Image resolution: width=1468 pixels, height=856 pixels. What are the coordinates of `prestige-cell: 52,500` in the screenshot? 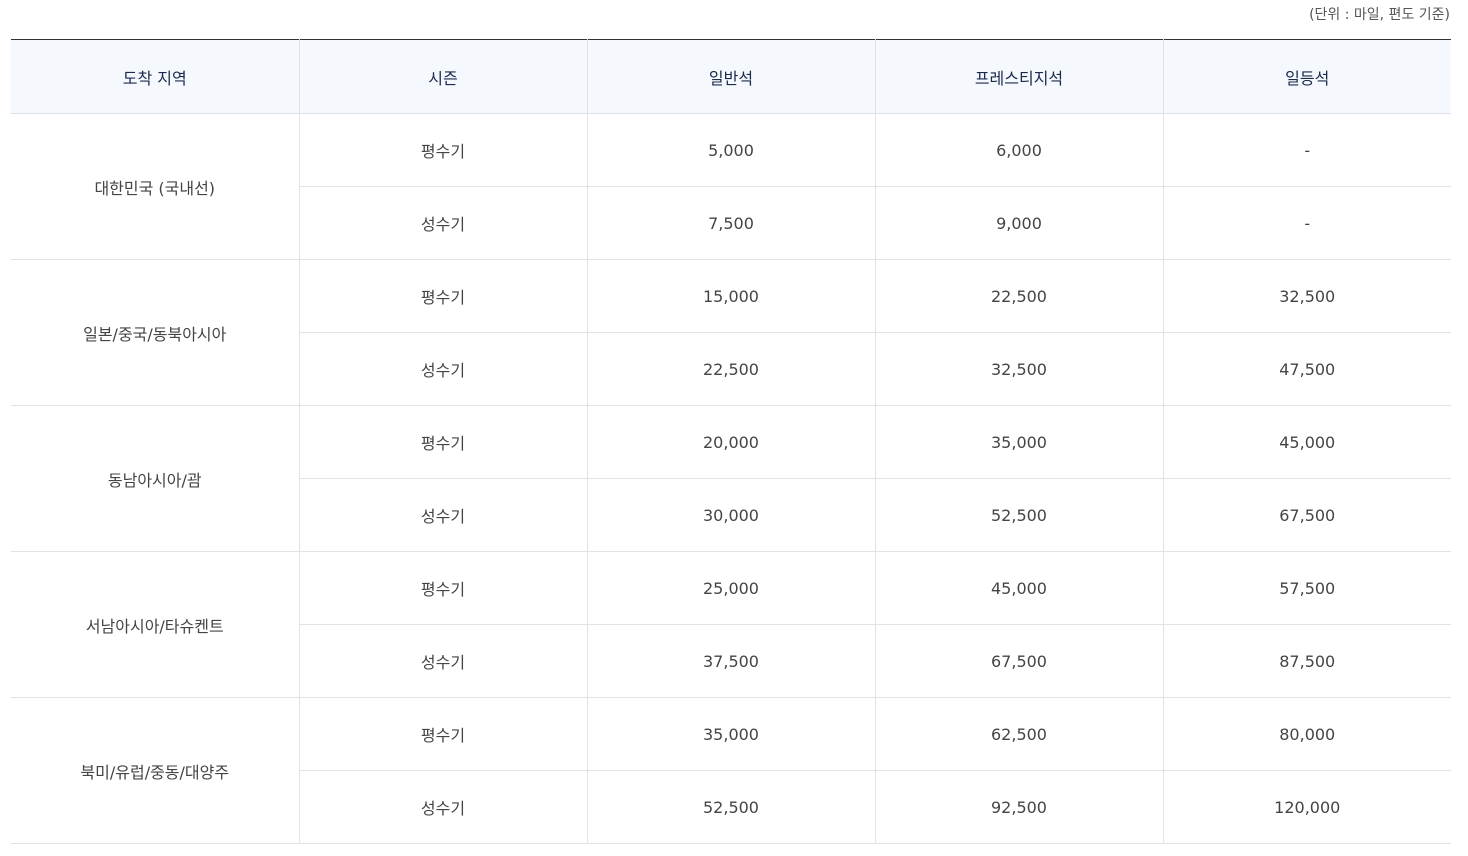 It's located at (1018, 515).